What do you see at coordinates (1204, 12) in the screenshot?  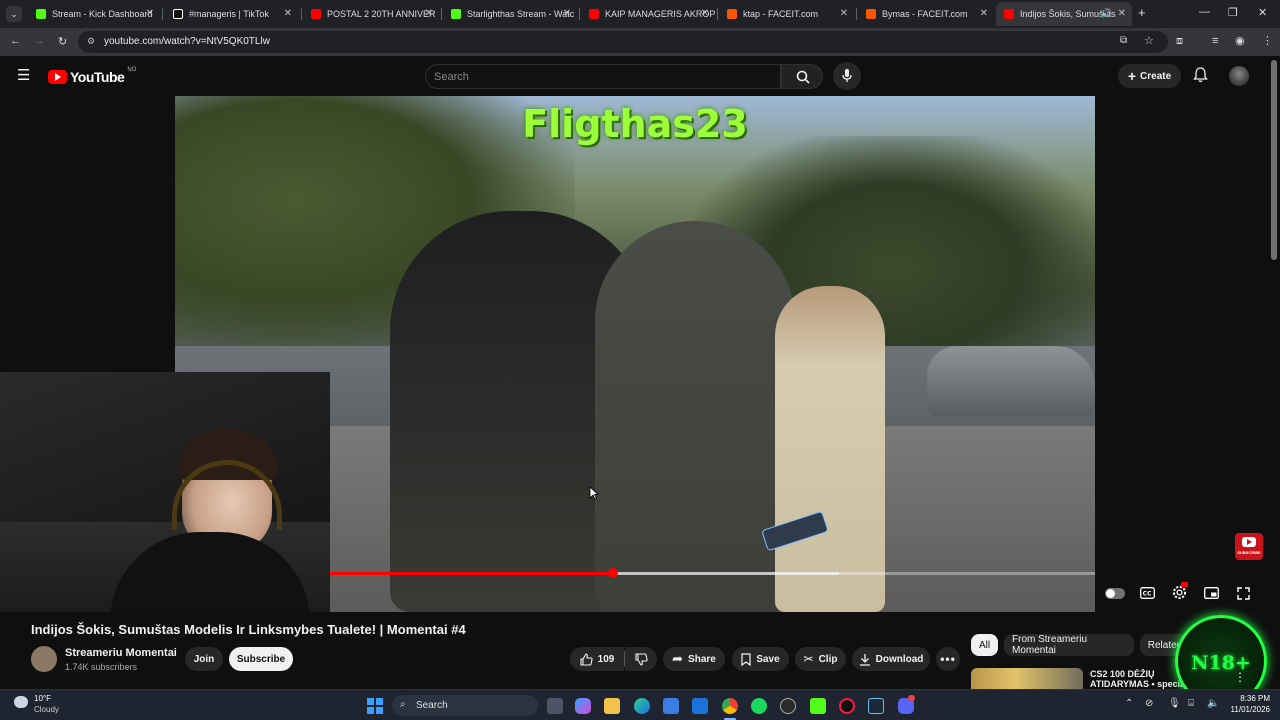 I see `minimize-icon: —` at bounding box center [1204, 12].